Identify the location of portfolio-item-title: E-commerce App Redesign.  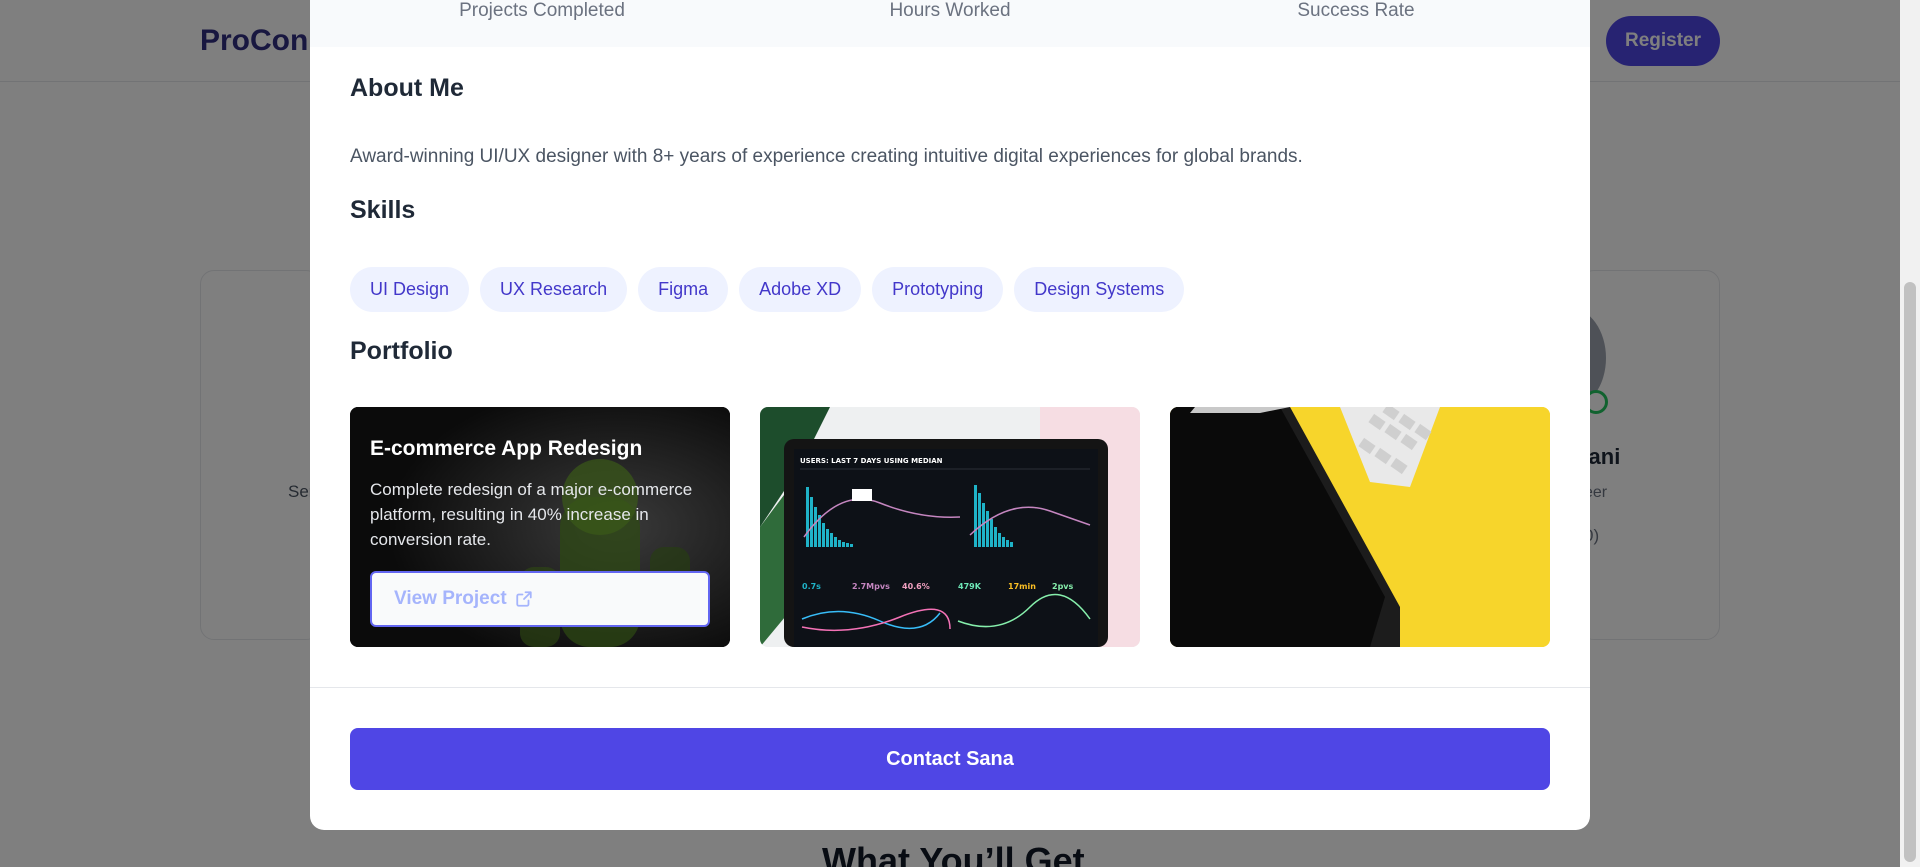
(506, 448).